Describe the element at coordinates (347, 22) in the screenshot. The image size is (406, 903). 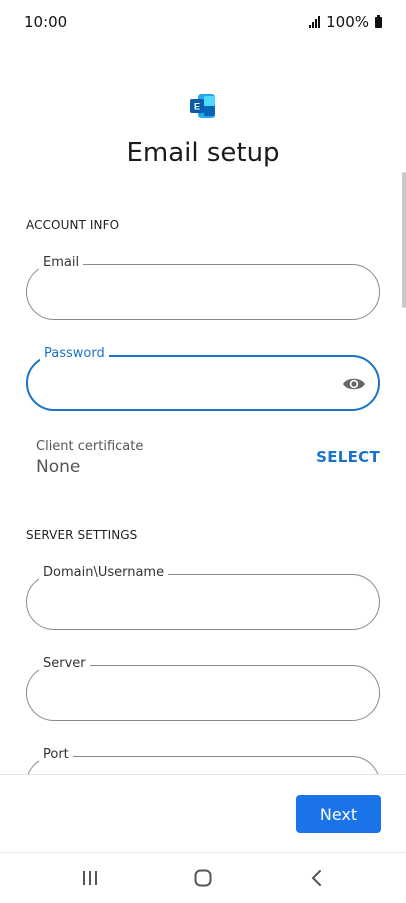
I see `battery-percent: 100%` at that location.